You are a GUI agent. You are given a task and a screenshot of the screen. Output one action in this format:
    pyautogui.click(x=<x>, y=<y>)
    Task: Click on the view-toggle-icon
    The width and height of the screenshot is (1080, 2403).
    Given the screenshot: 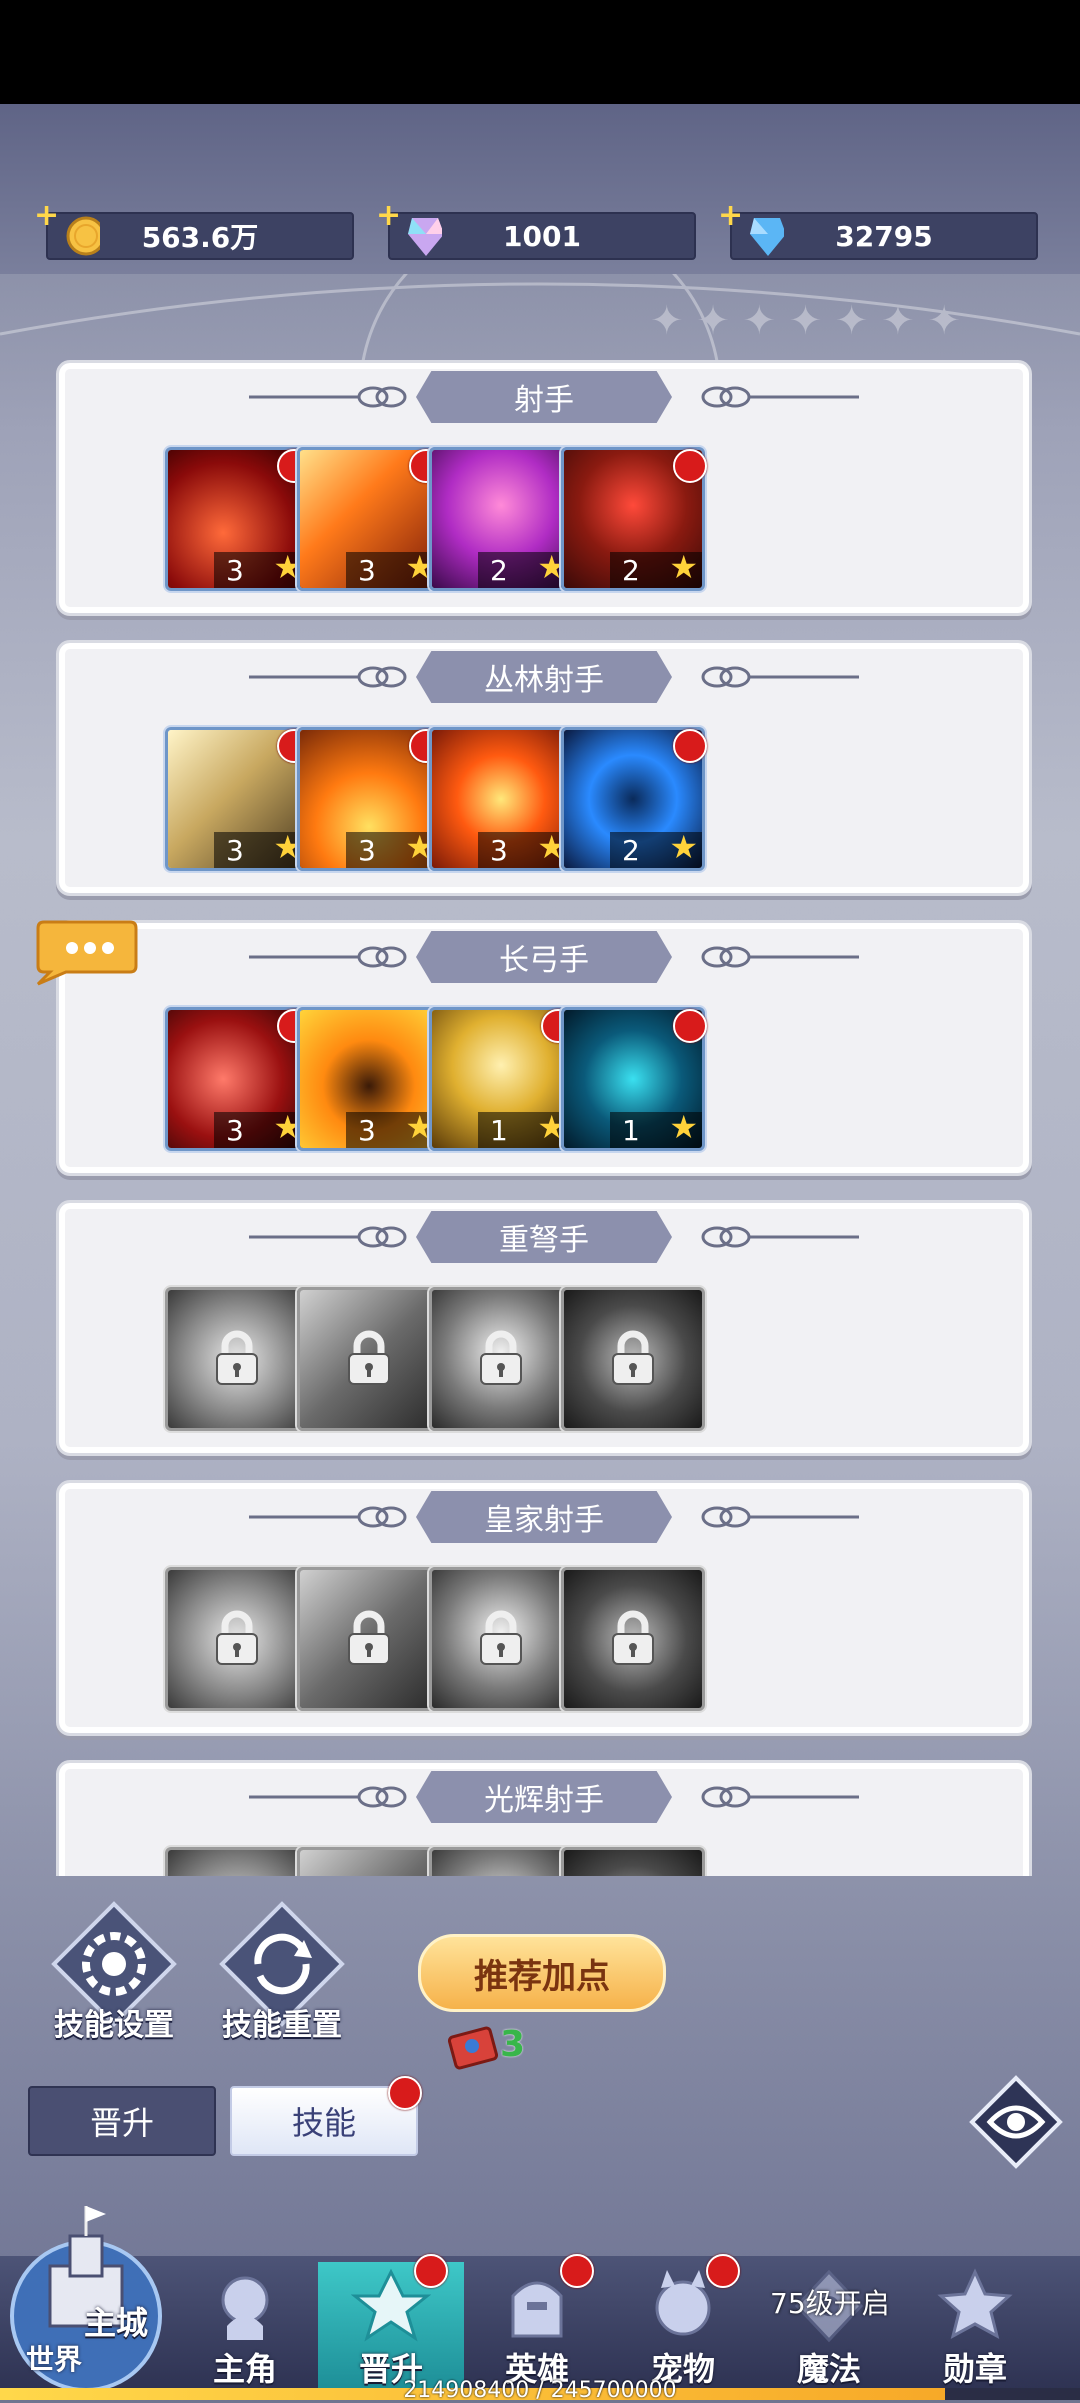 What is the action you would take?
    pyautogui.click(x=1016, y=2122)
    